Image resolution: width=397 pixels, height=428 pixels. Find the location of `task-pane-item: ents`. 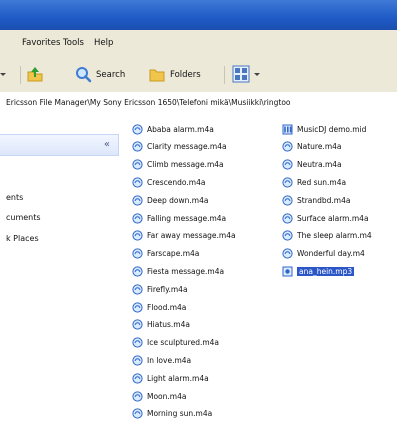

task-pane-item: ents is located at coordinates (14, 197).